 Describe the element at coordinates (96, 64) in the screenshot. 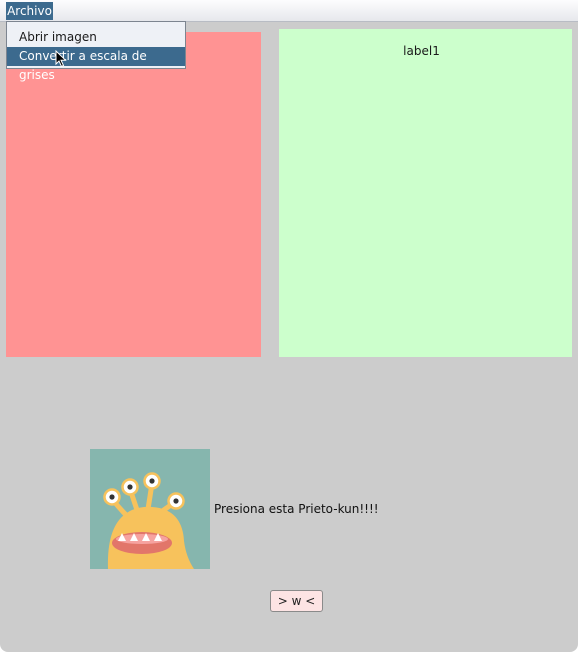

I see `menu-item-convertir-grises: Convertir a escala de grises` at that location.